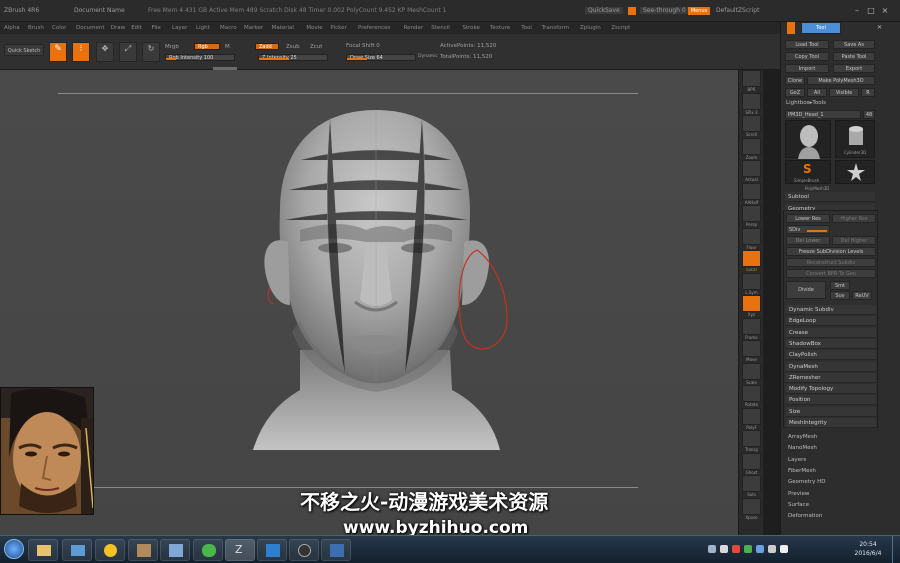 Image resolution: width=900 pixels, height=563 pixels. Describe the element at coordinates (831, 400) in the screenshot. I see `section-position: Position` at that location.